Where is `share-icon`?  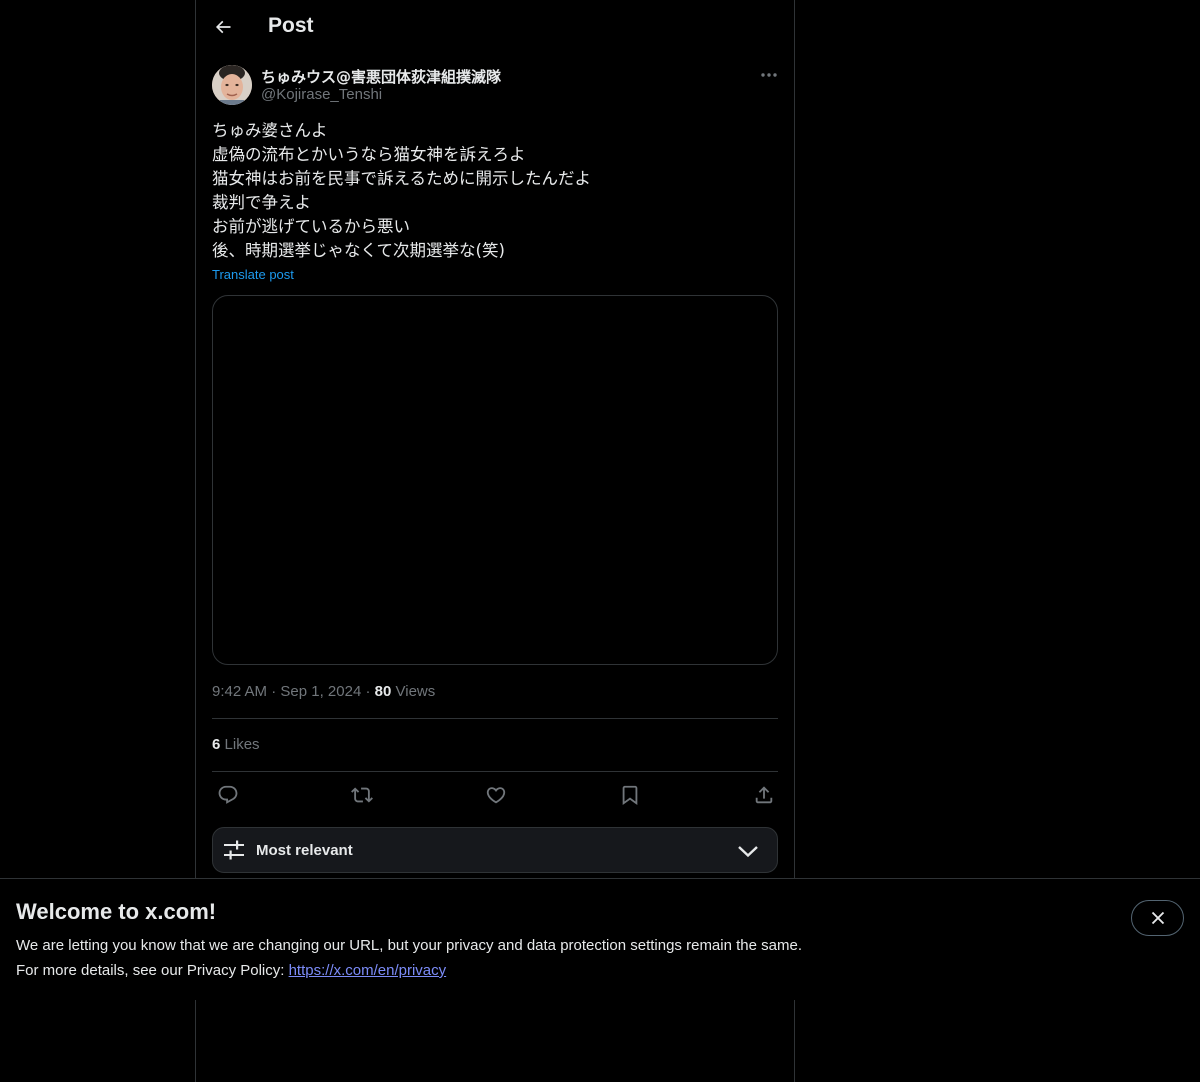 share-icon is located at coordinates (764, 795).